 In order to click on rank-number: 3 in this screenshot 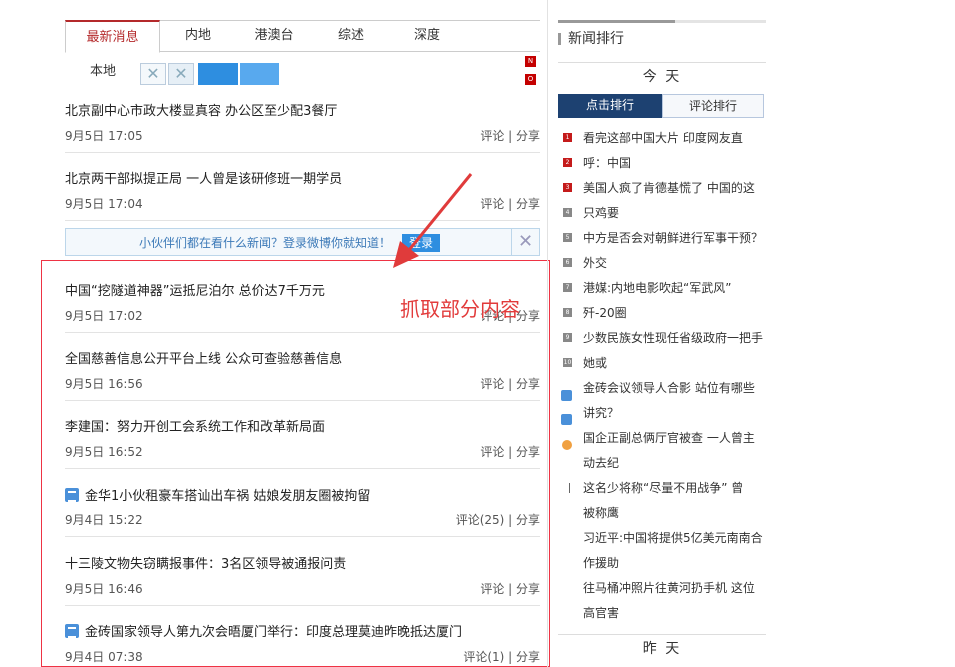, I will do `click(567, 187)`.